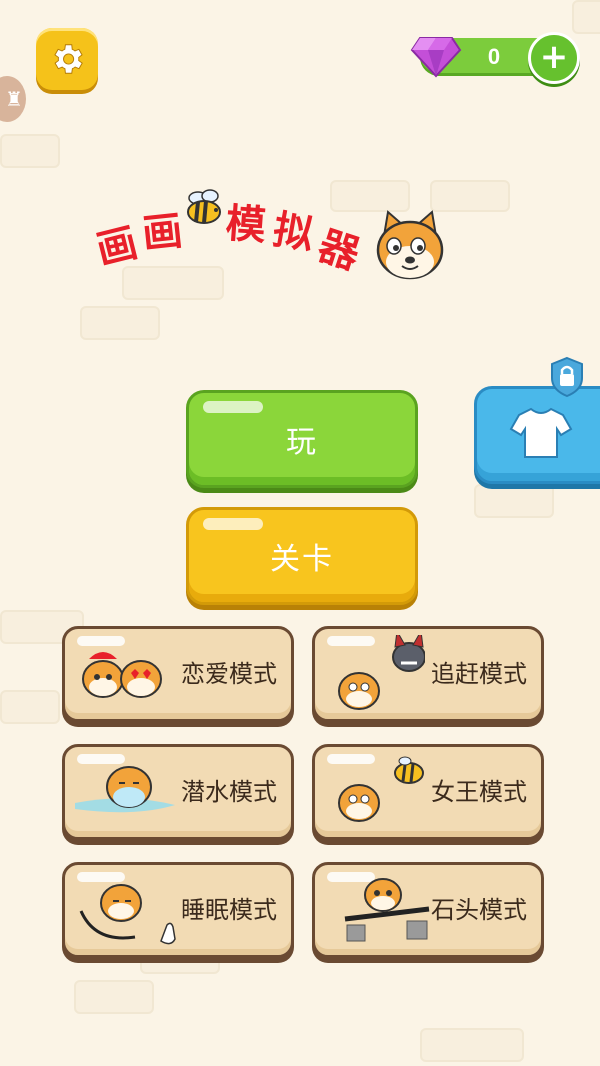 This screenshot has width=600, height=1066. Describe the element at coordinates (302, 559) in the screenshot. I see `levels-label: 关卡` at that location.